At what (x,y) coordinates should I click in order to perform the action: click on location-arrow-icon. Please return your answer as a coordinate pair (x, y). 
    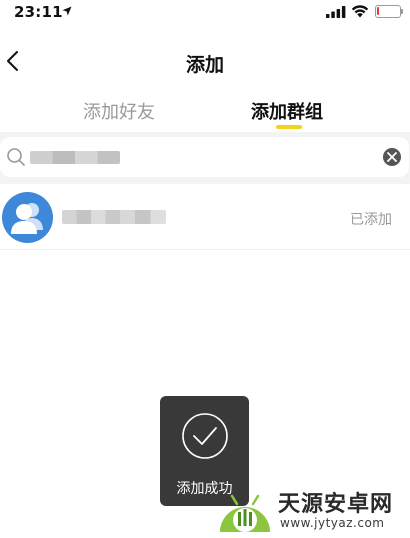
    Looking at the image, I should click on (67, 11).